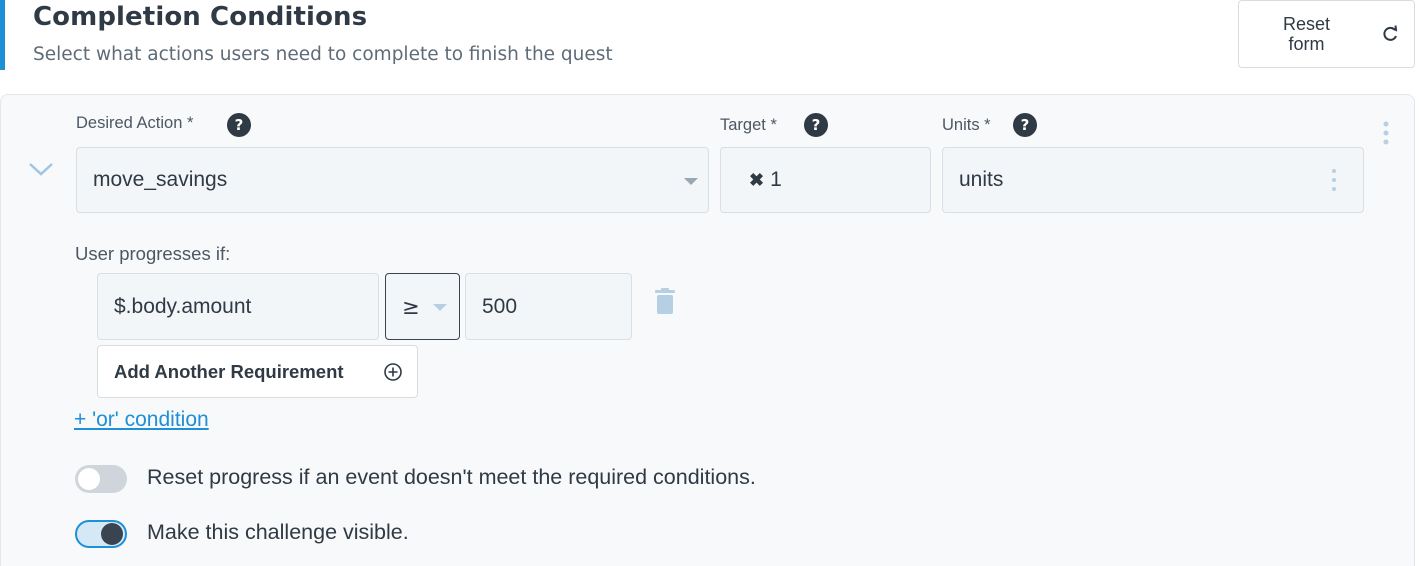  I want to click on desired-action-select: move_savings, so click(392, 180).